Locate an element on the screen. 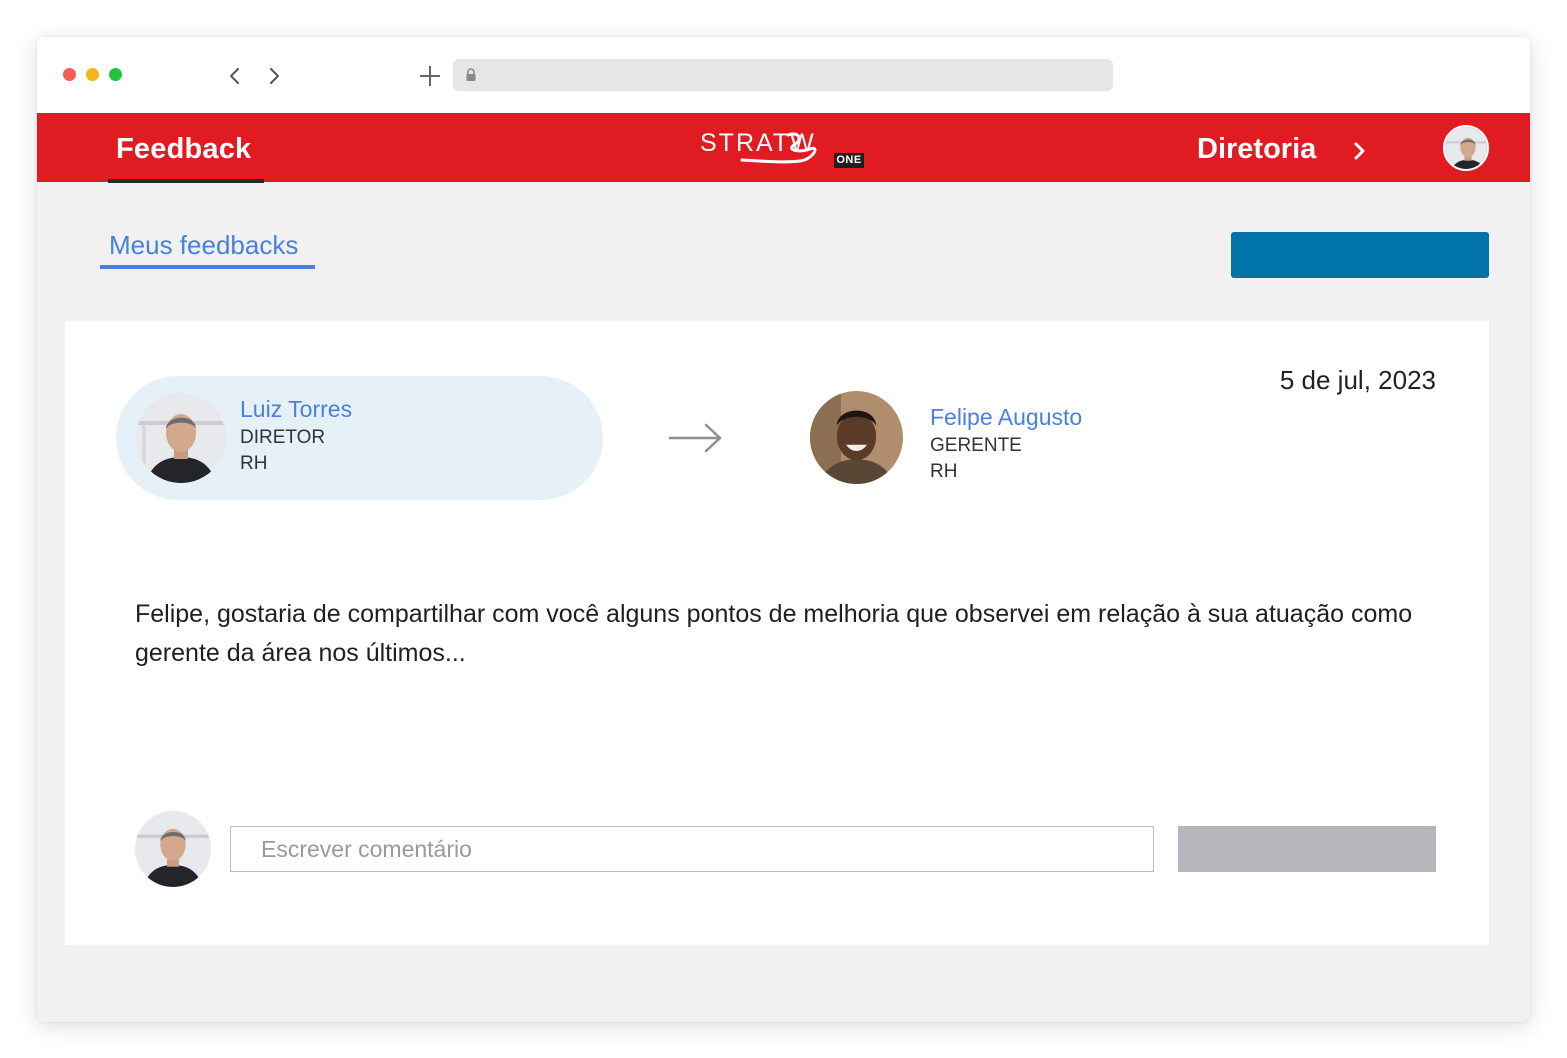 The height and width of the screenshot is (1058, 1567). sender-chip: Luiz Torres DIRETOR RH is located at coordinates (359, 438).